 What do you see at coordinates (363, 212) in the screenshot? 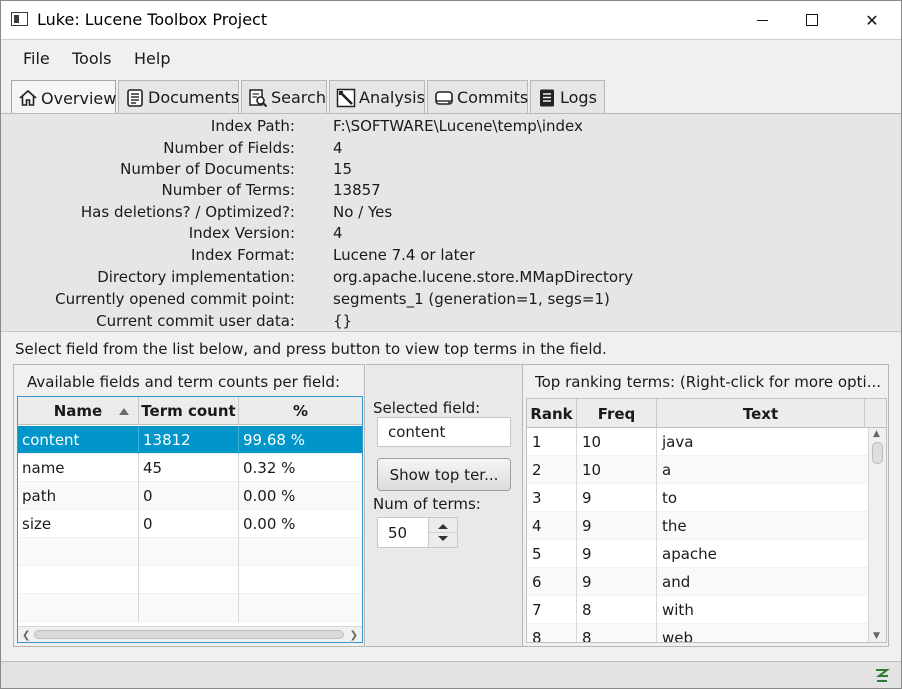
I see `deletions-value: No / Yes` at bounding box center [363, 212].